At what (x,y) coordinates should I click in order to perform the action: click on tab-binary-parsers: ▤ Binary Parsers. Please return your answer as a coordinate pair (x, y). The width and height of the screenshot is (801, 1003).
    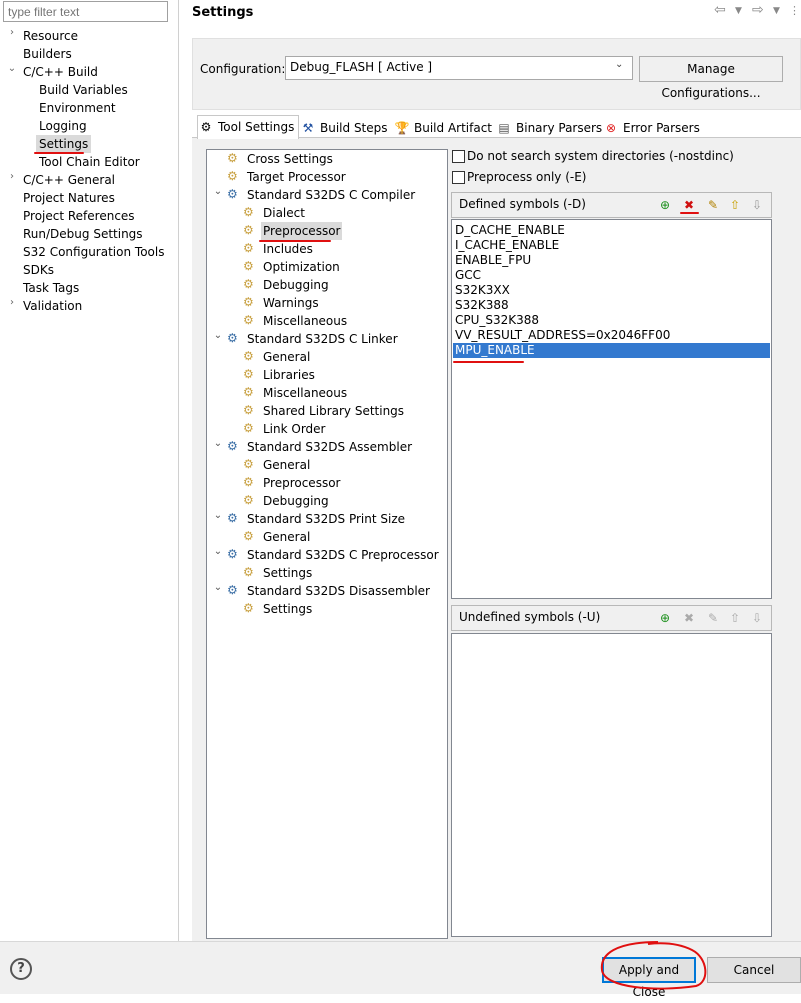
    Looking at the image, I should click on (551, 127).